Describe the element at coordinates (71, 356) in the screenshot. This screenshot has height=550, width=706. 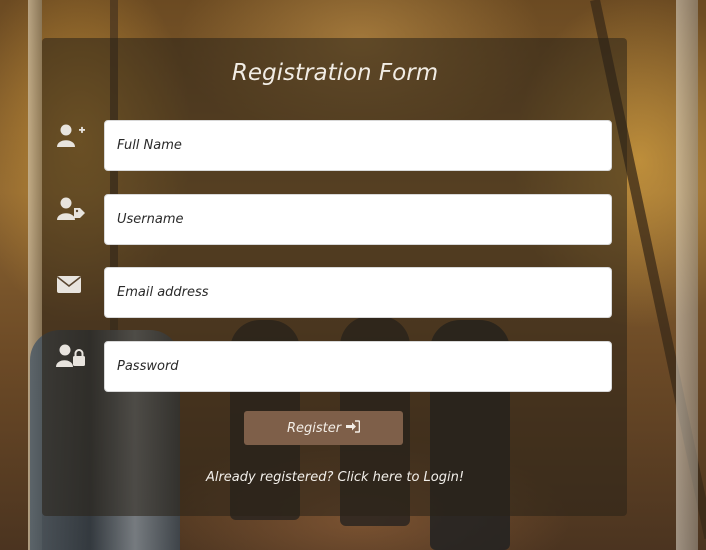
I see `user-lock-icon` at that location.